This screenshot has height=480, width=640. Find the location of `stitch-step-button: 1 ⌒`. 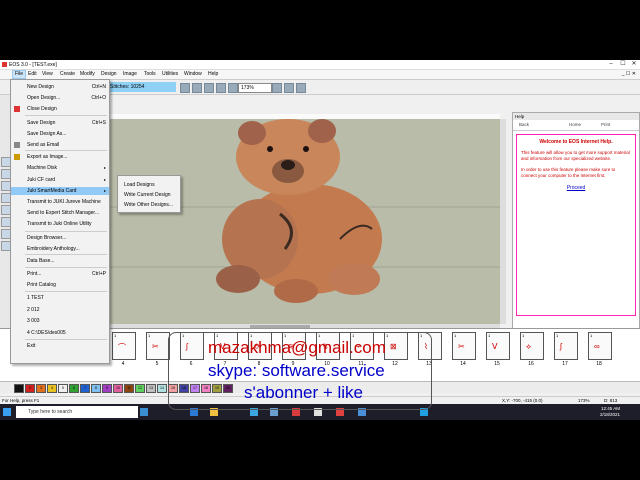

stitch-step-button: 1 ⌒ is located at coordinates (124, 346).